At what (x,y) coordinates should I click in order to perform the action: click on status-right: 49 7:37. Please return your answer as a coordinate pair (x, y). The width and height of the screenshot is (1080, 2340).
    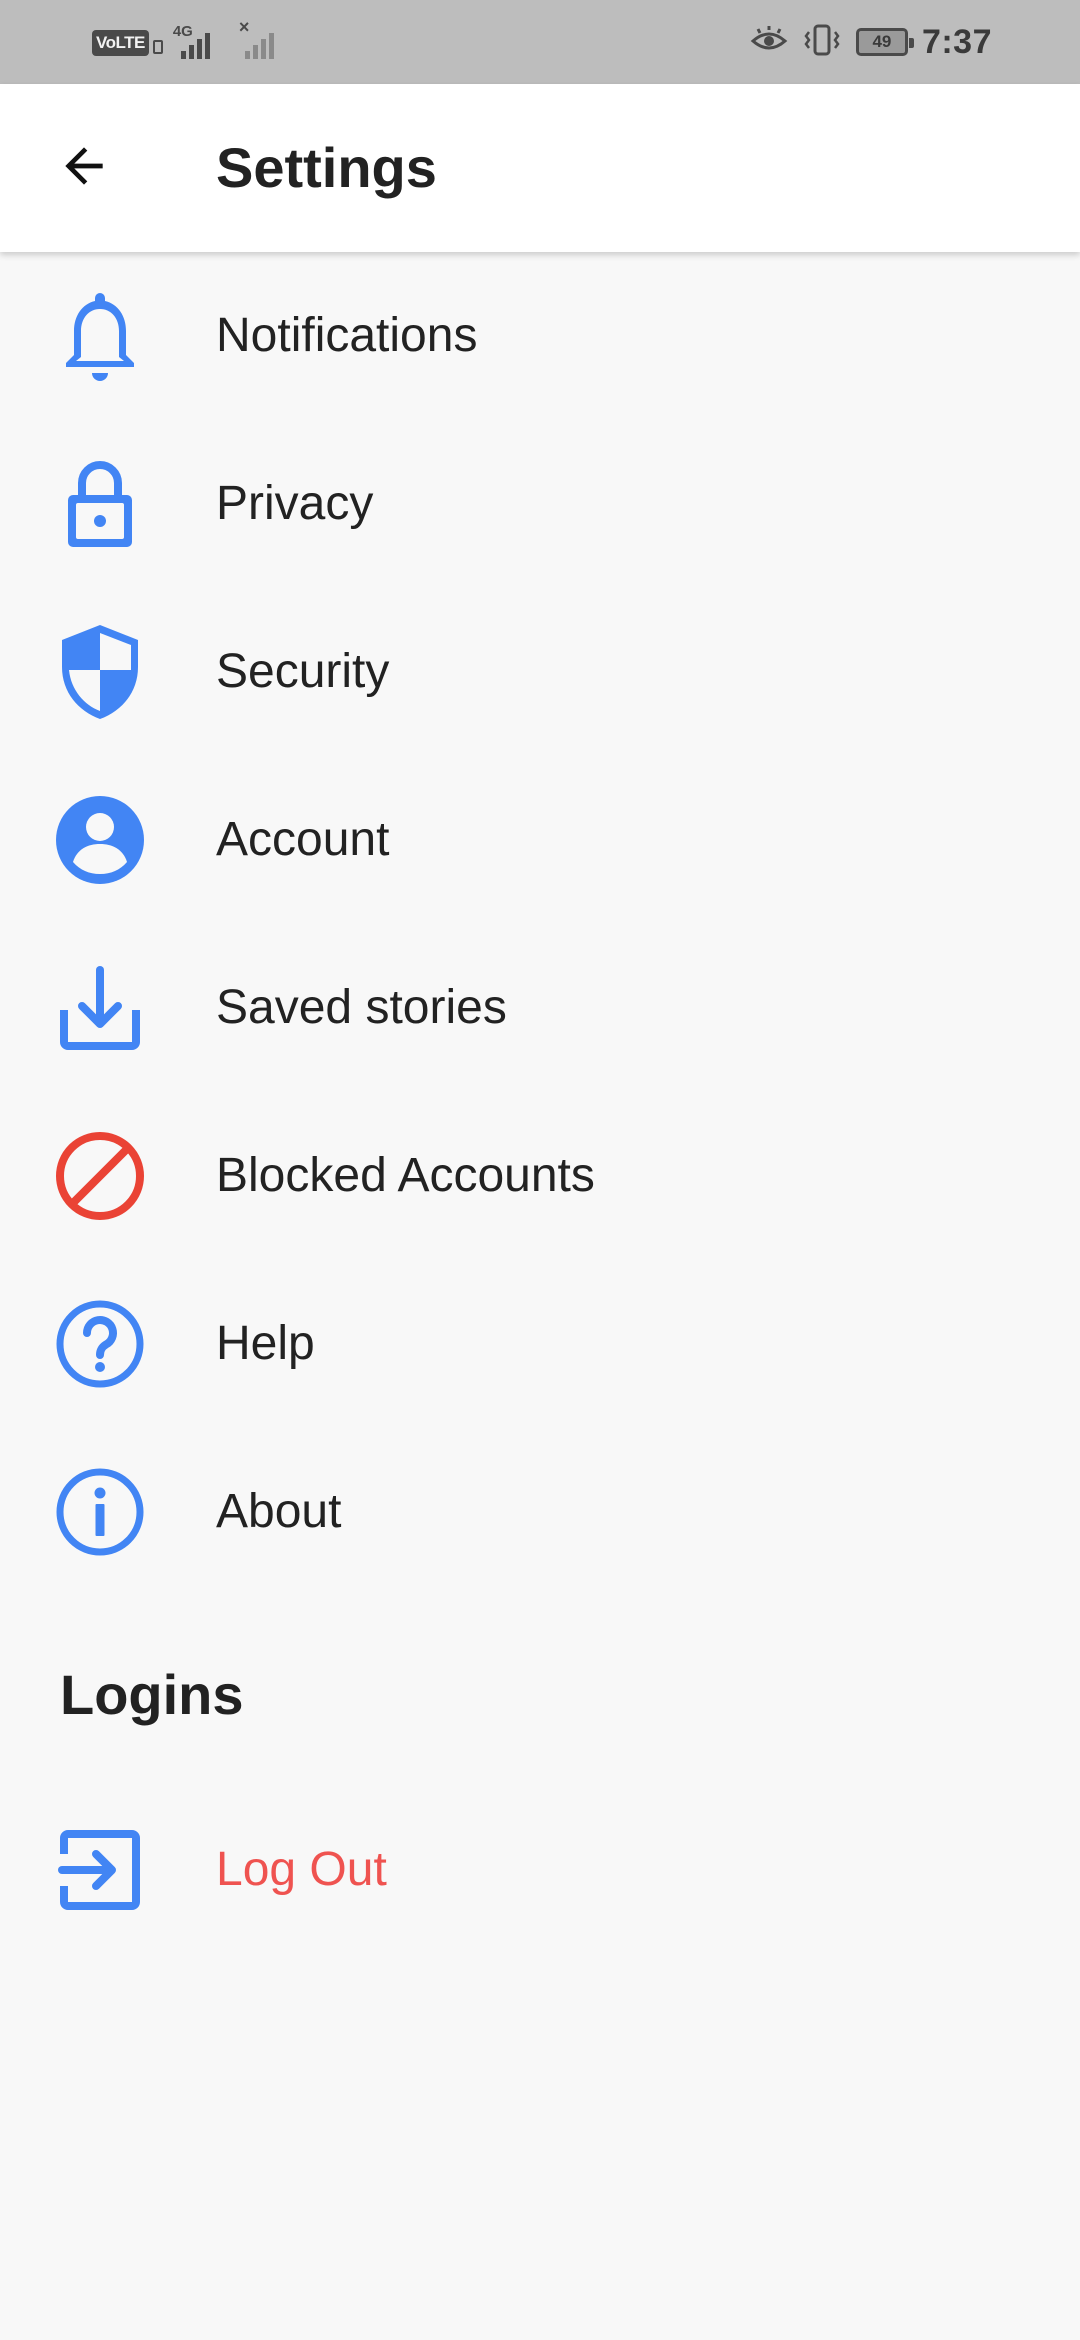
    Looking at the image, I should click on (871, 42).